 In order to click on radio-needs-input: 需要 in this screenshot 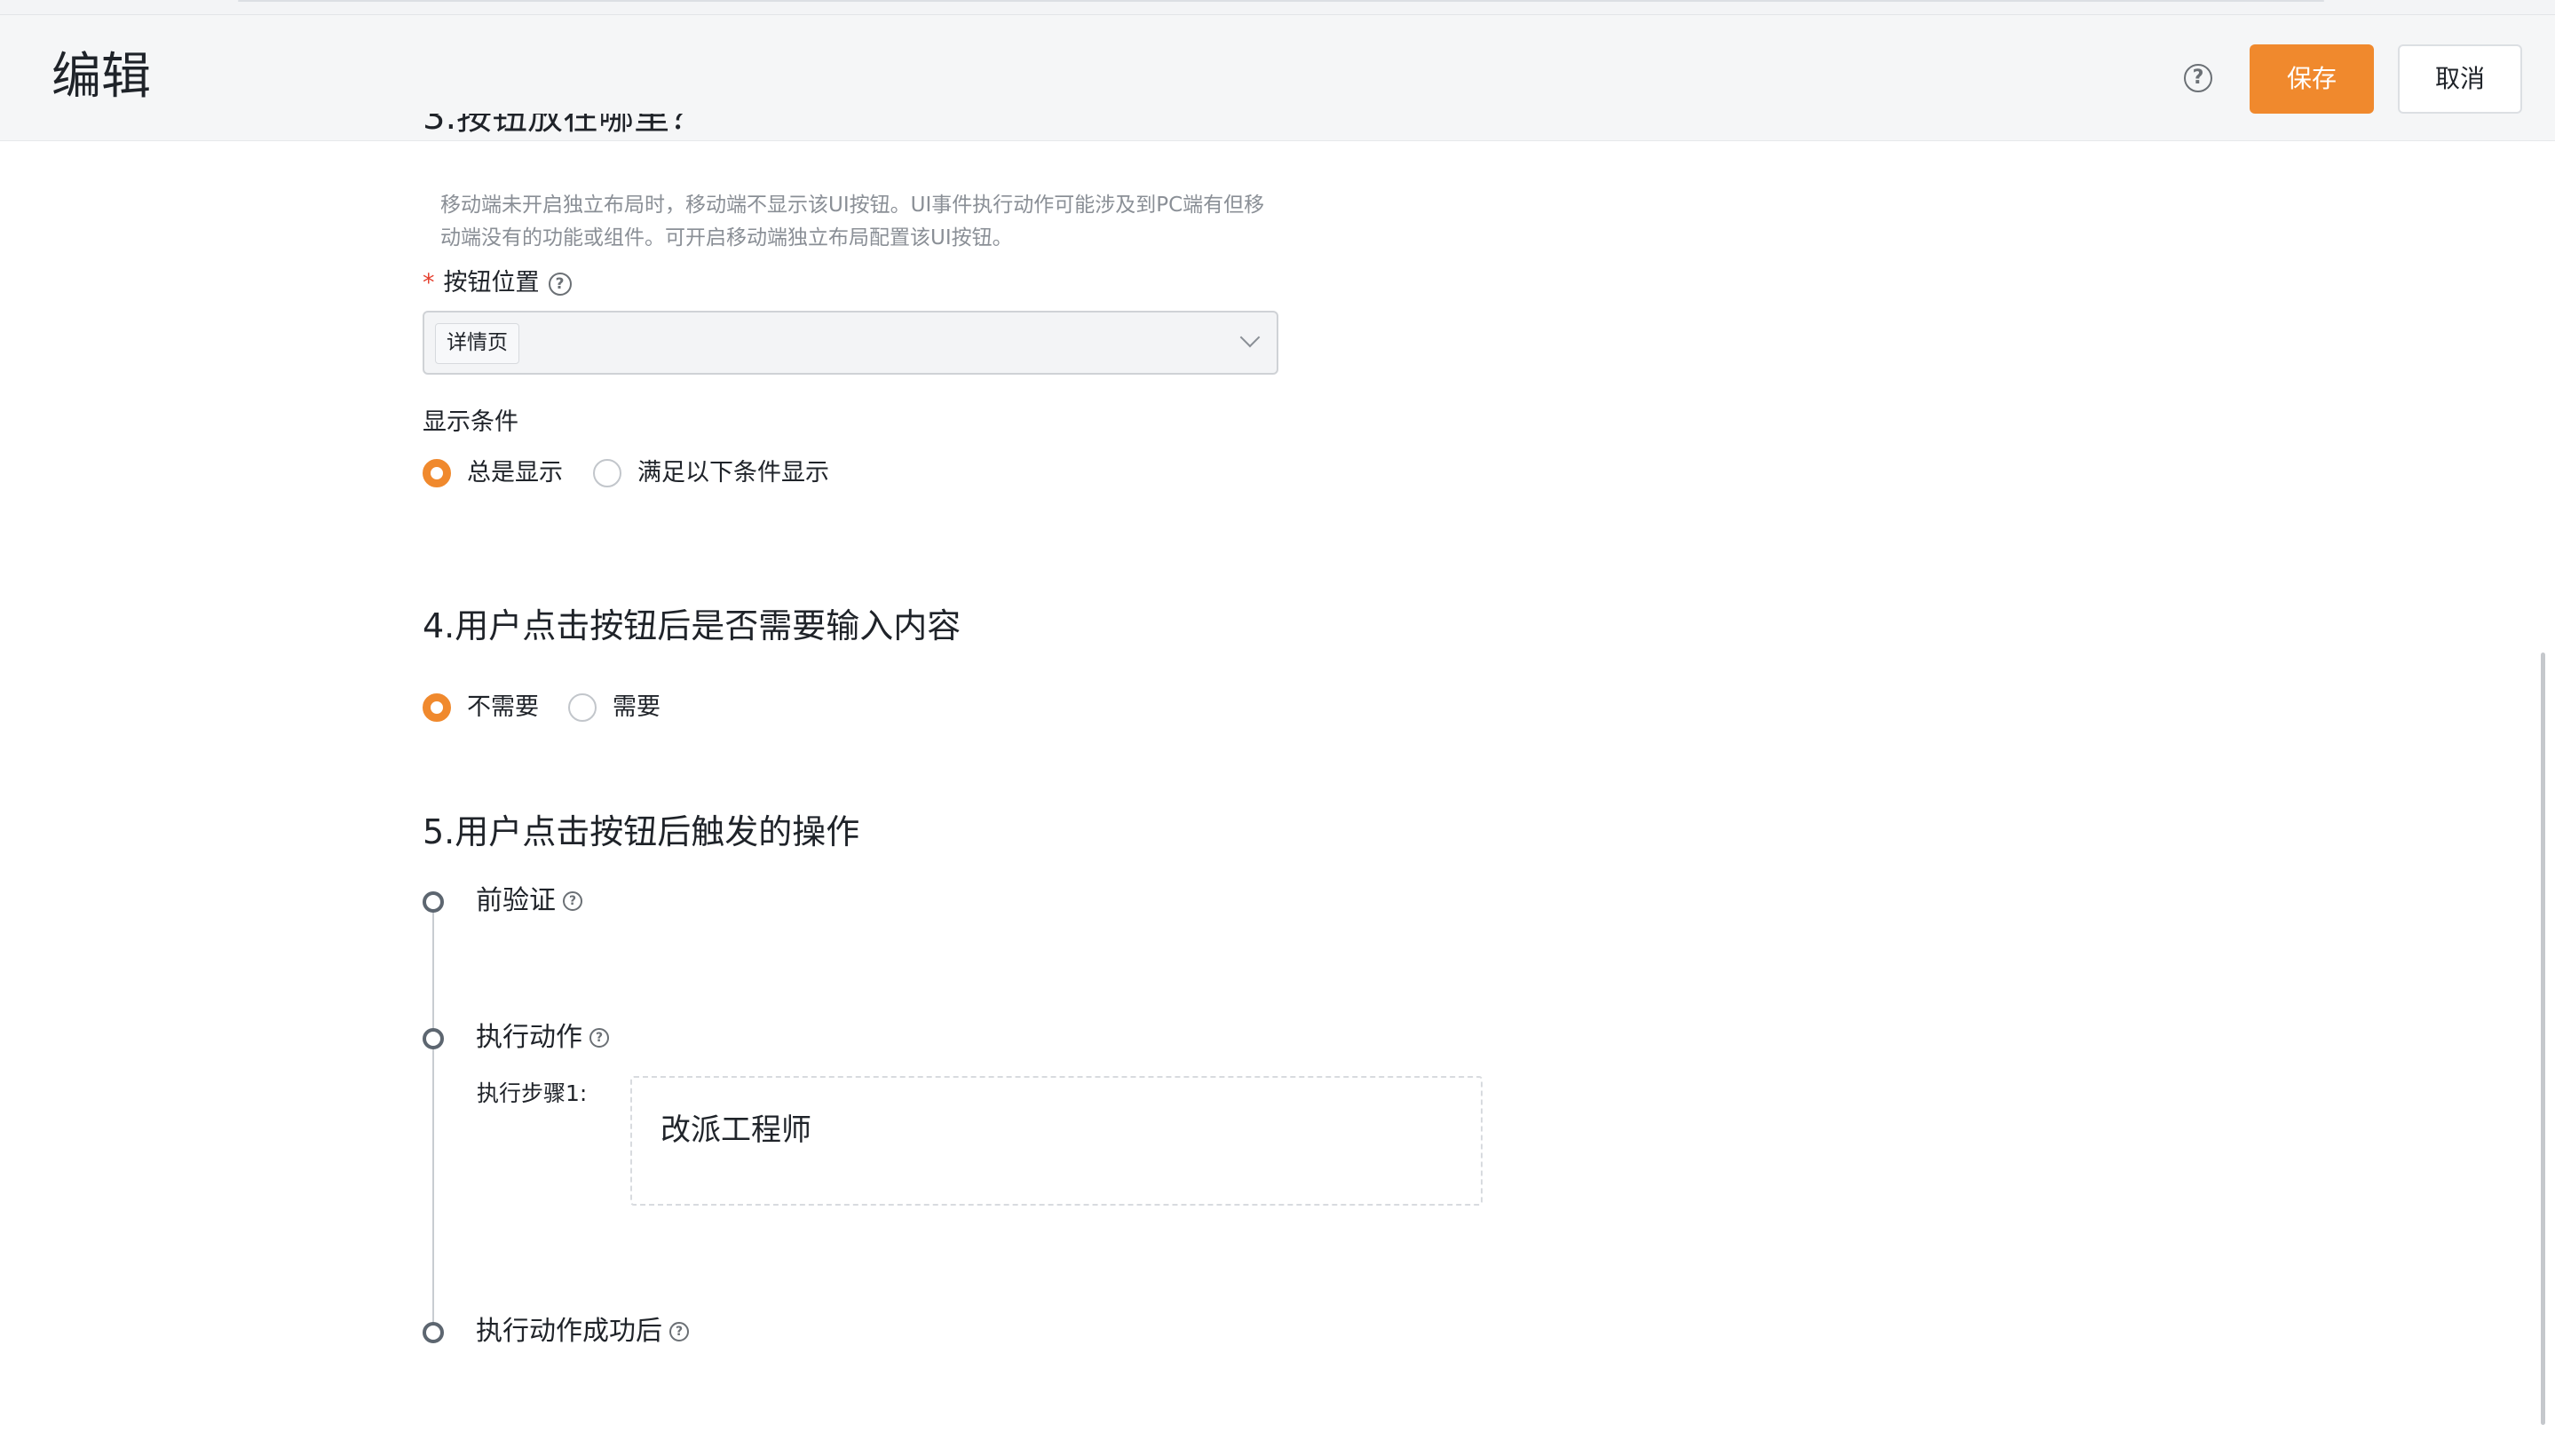, I will do `click(614, 707)`.